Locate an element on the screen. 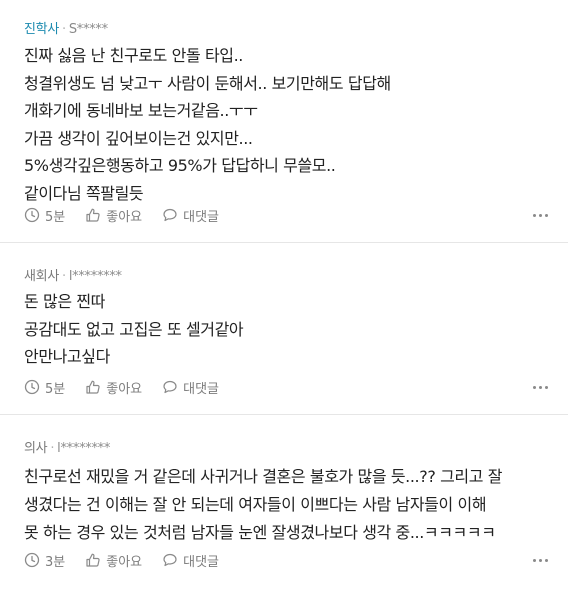 The width and height of the screenshot is (568, 591). author-id: S***** is located at coordinates (88, 29).